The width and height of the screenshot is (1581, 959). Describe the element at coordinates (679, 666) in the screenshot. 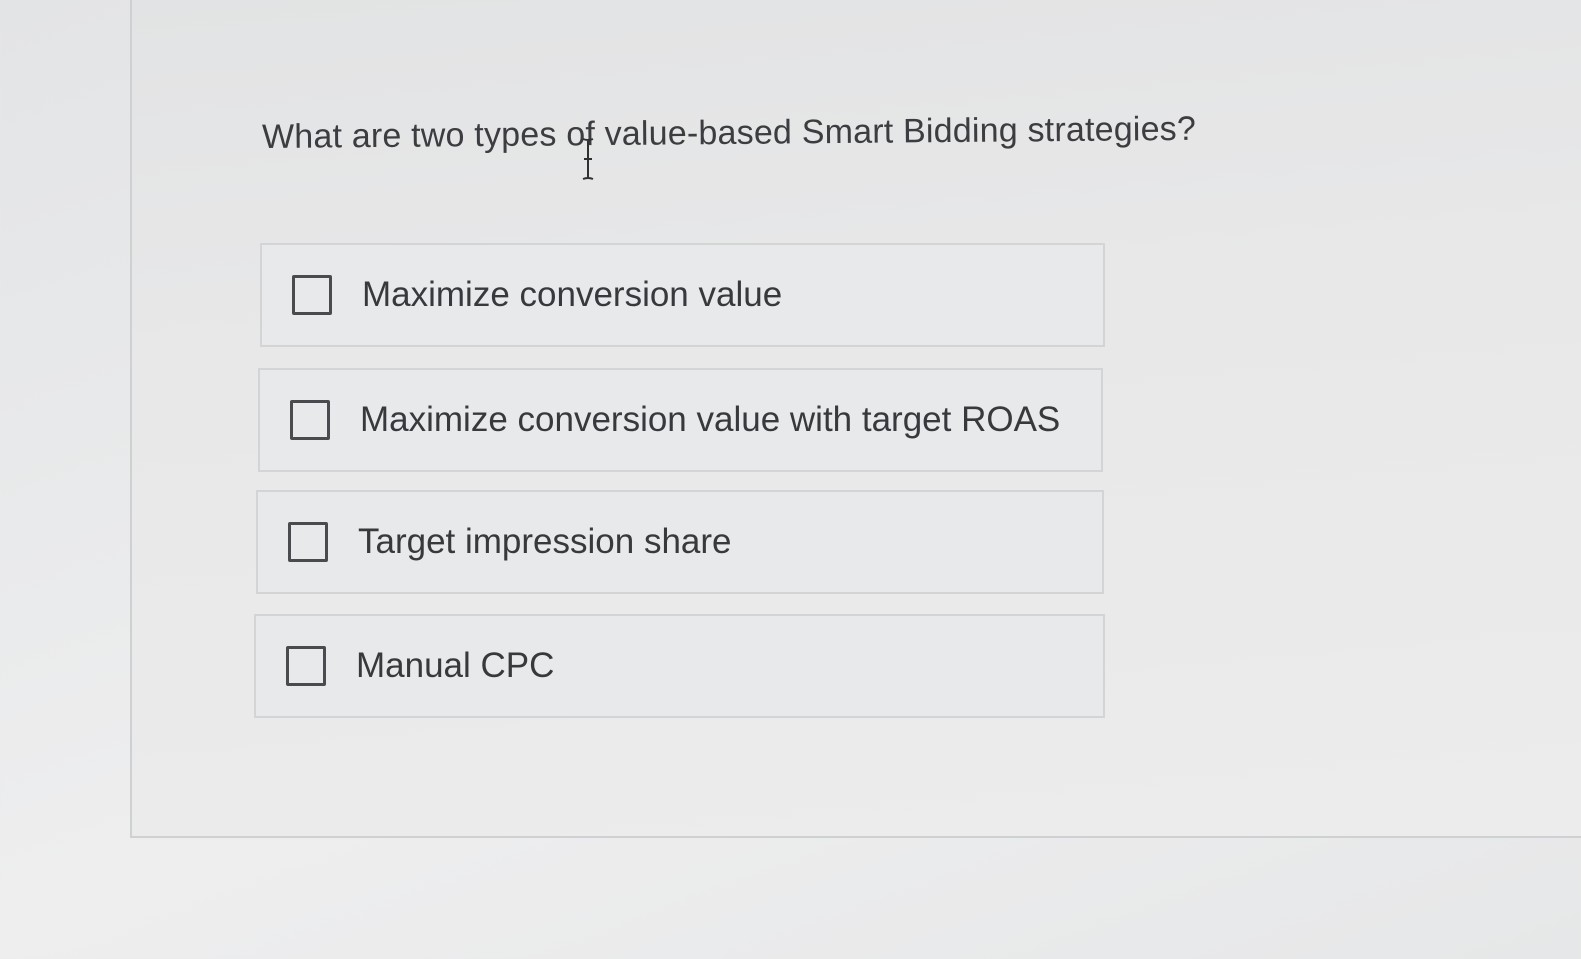

I see `option-manual-cpc: Manual CPC` at that location.